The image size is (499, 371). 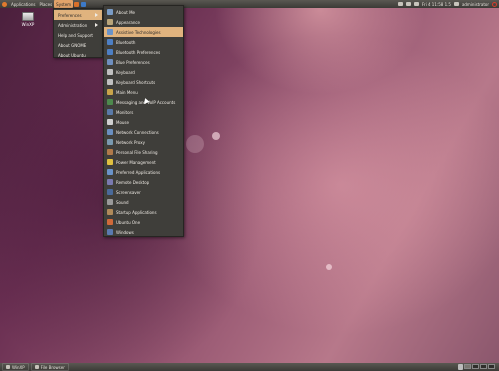 What do you see at coordinates (64, 4) in the screenshot?
I see `menu-system: System` at bounding box center [64, 4].